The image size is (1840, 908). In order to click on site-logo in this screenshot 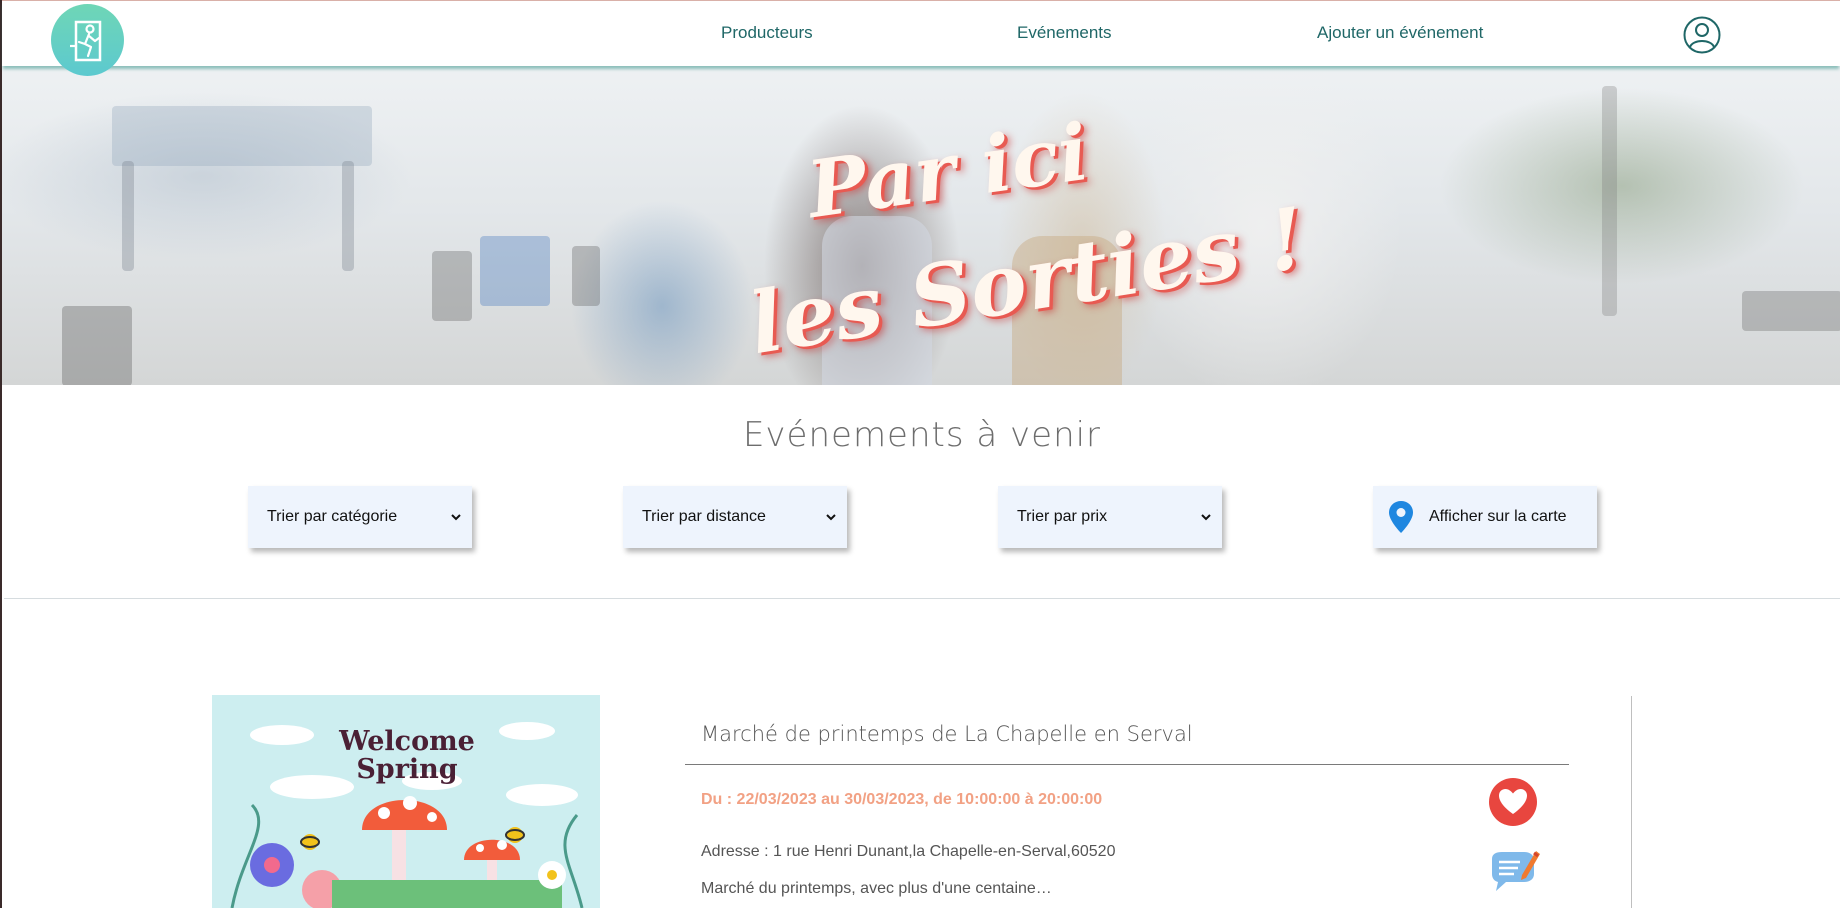, I will do `click(87, 40)`.